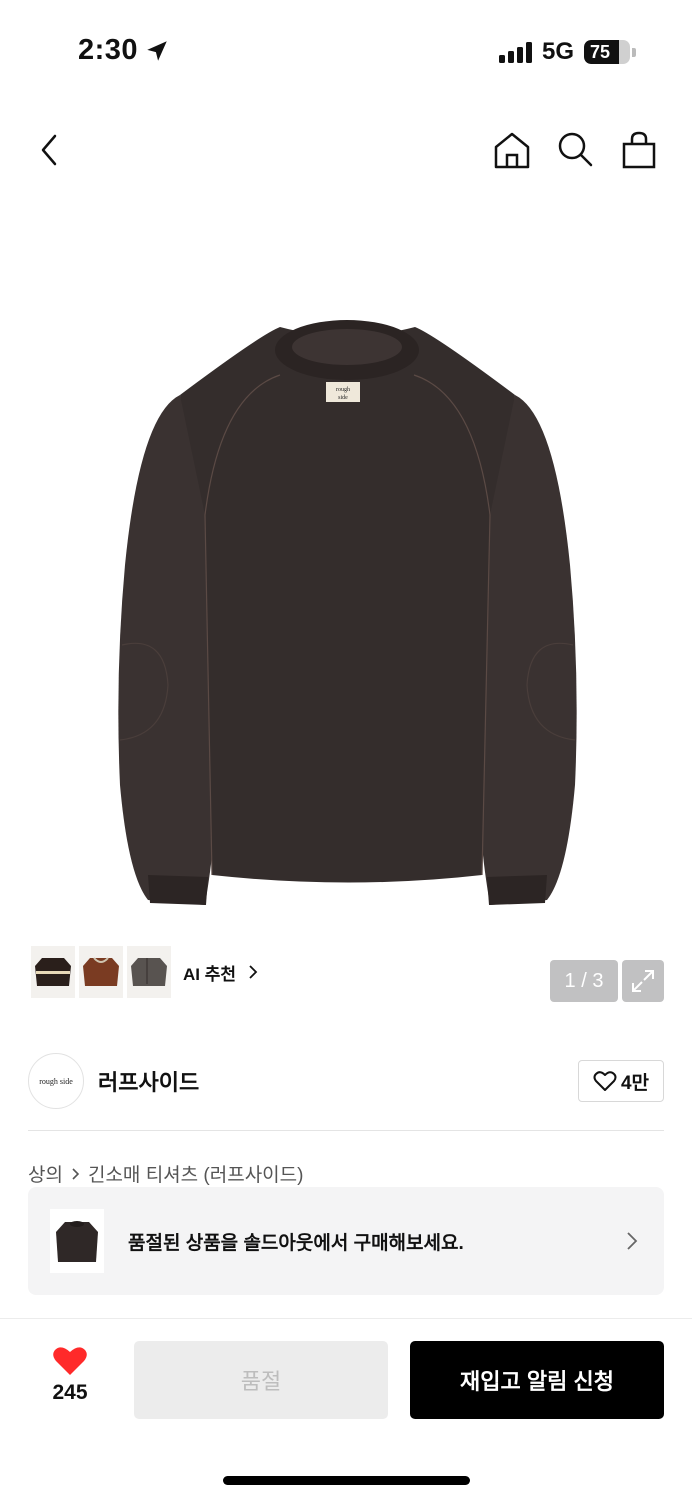 This screenshot has width=692, height=1500. I want to click on heart-filled-icon, so click(70, 1361).